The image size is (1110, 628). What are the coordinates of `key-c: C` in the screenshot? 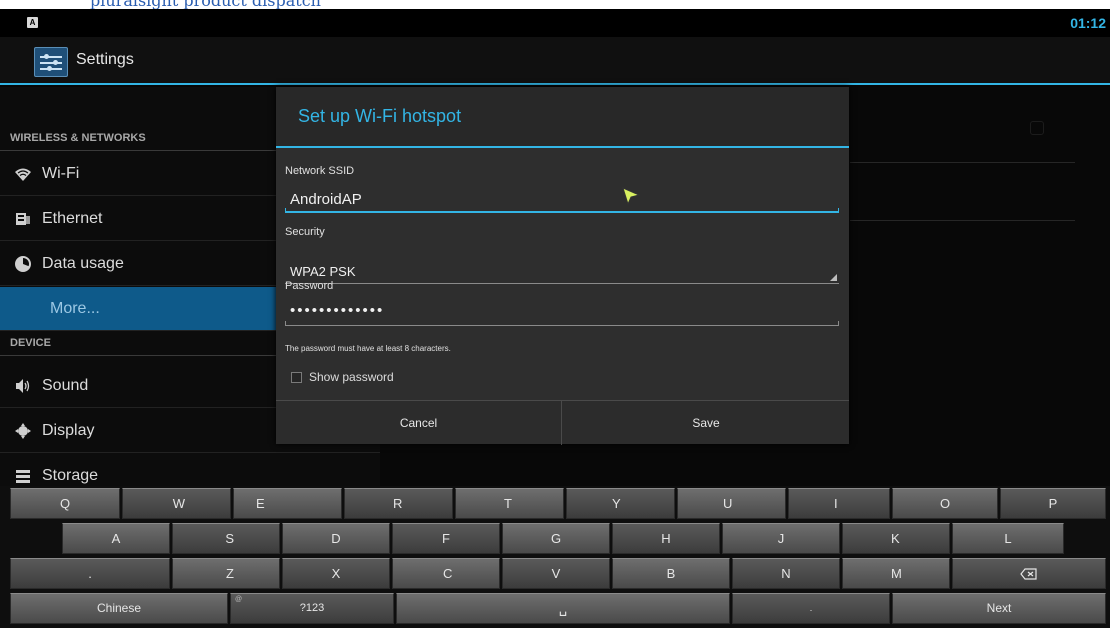 It's located at (446, 573).